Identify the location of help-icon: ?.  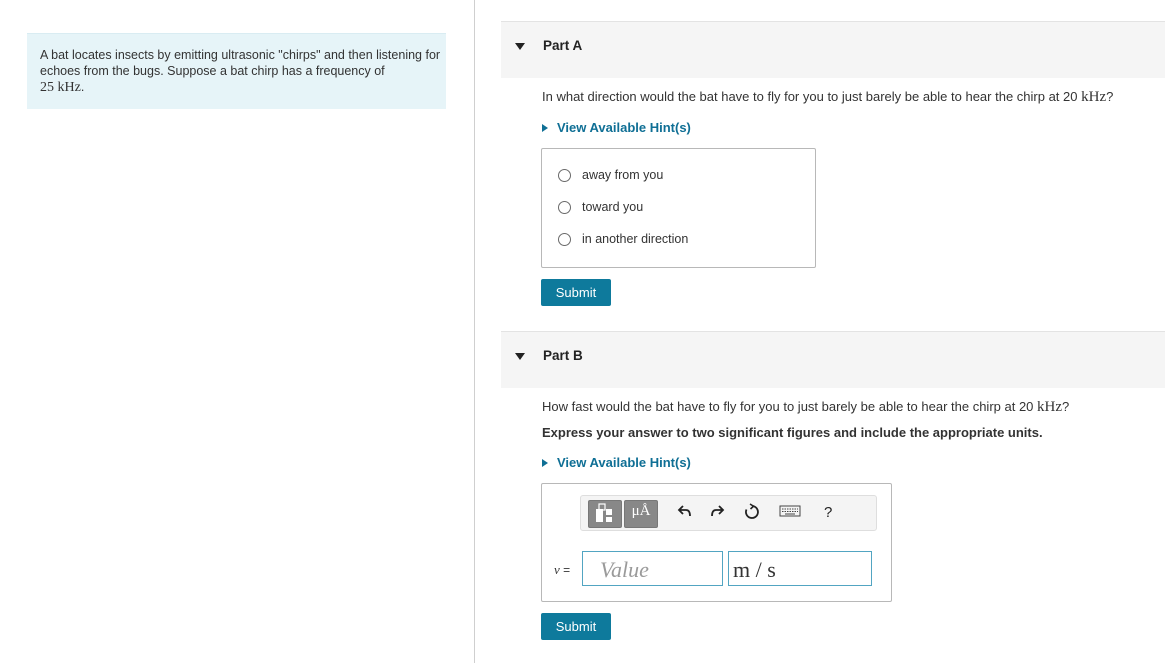
(828, 512).